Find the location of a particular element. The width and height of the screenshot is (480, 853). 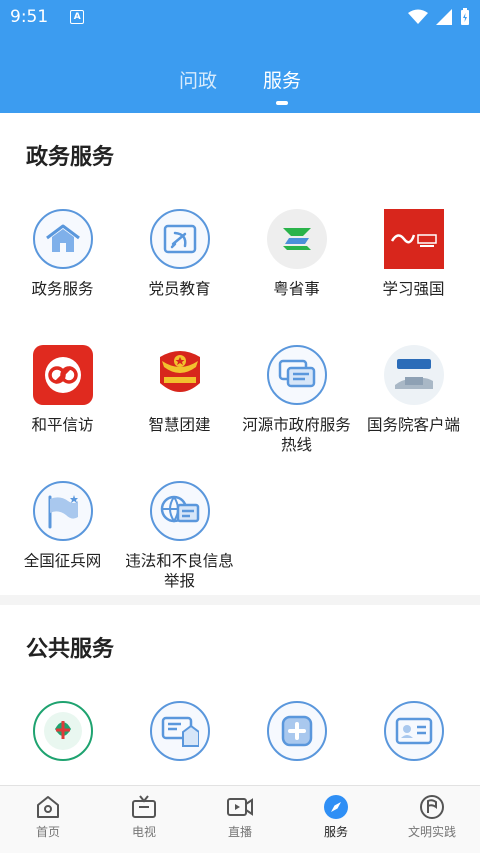

service-label: 河源市政府服务热线 is located at coordinates (296, 435).